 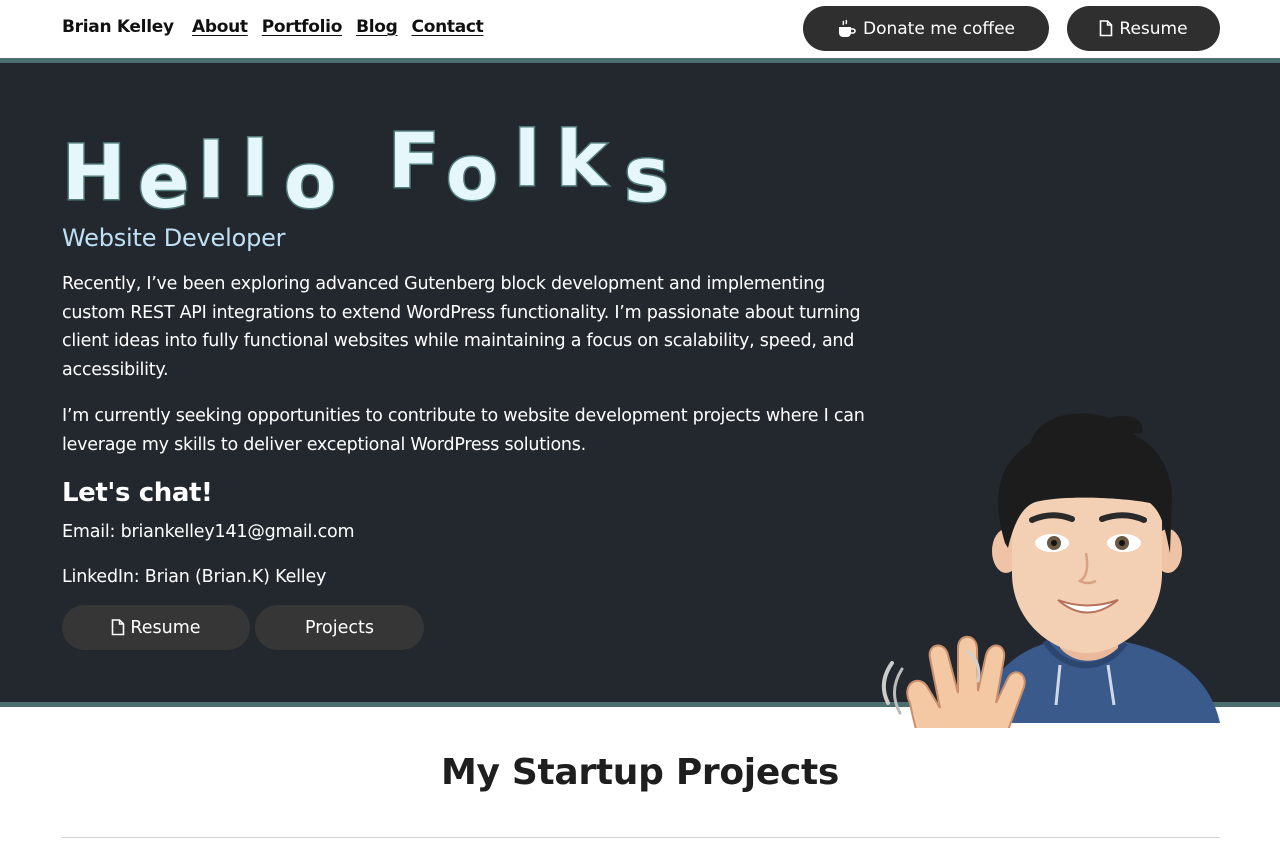 I want to click on site-brand: Brian Kelley, so click(x=118, y=27).